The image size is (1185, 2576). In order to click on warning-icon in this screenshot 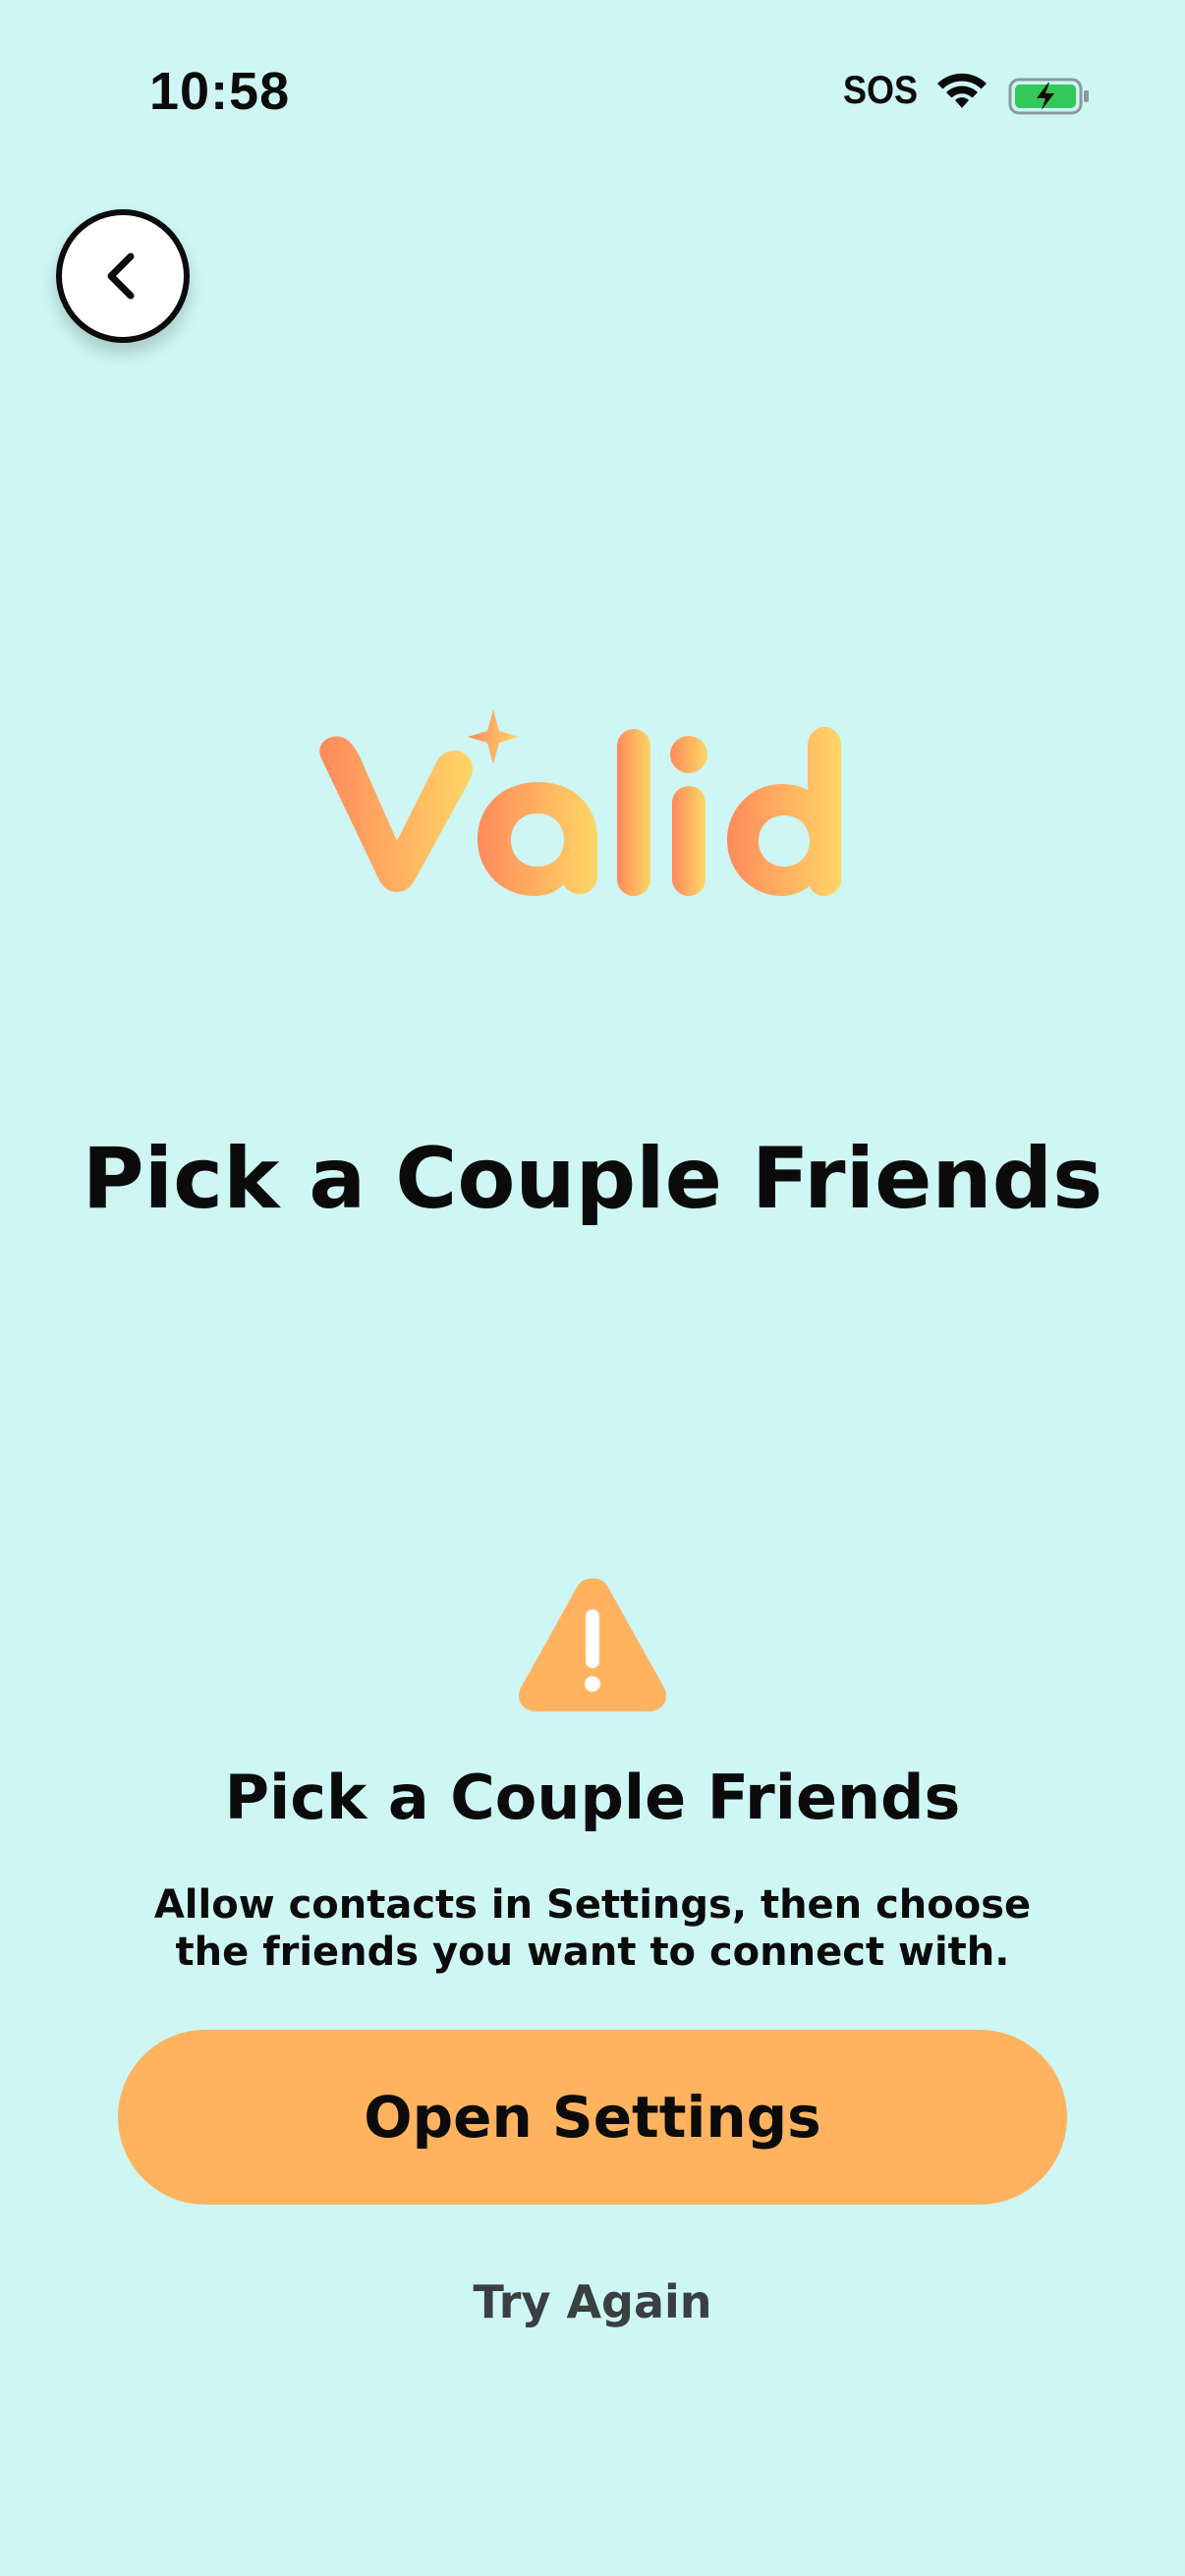, I will do `click(592, 1643)`.